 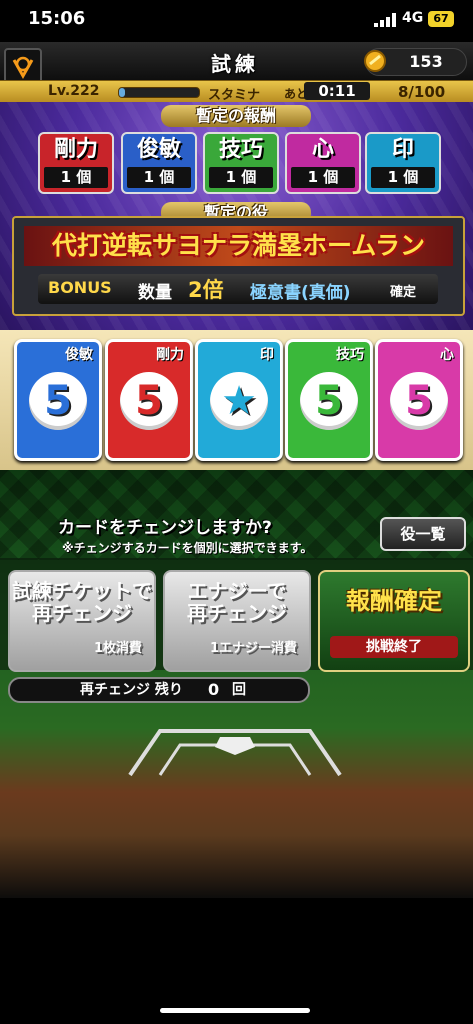 What do you see at coordinates (403, 163) in the screenshot?
I see `reward-shirushi: 印 1 個` at bounding box center [403, 163].